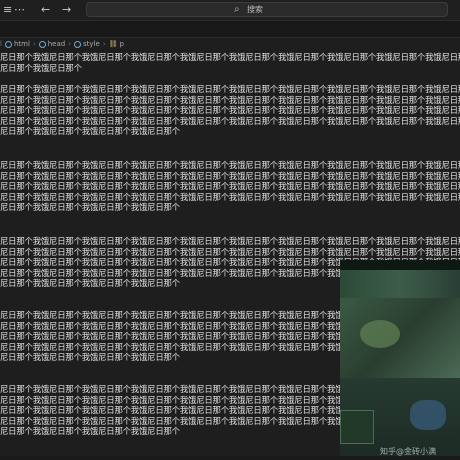  I want to click on text-line: 尼日那个我饿尼日那个, so click(41, 67).